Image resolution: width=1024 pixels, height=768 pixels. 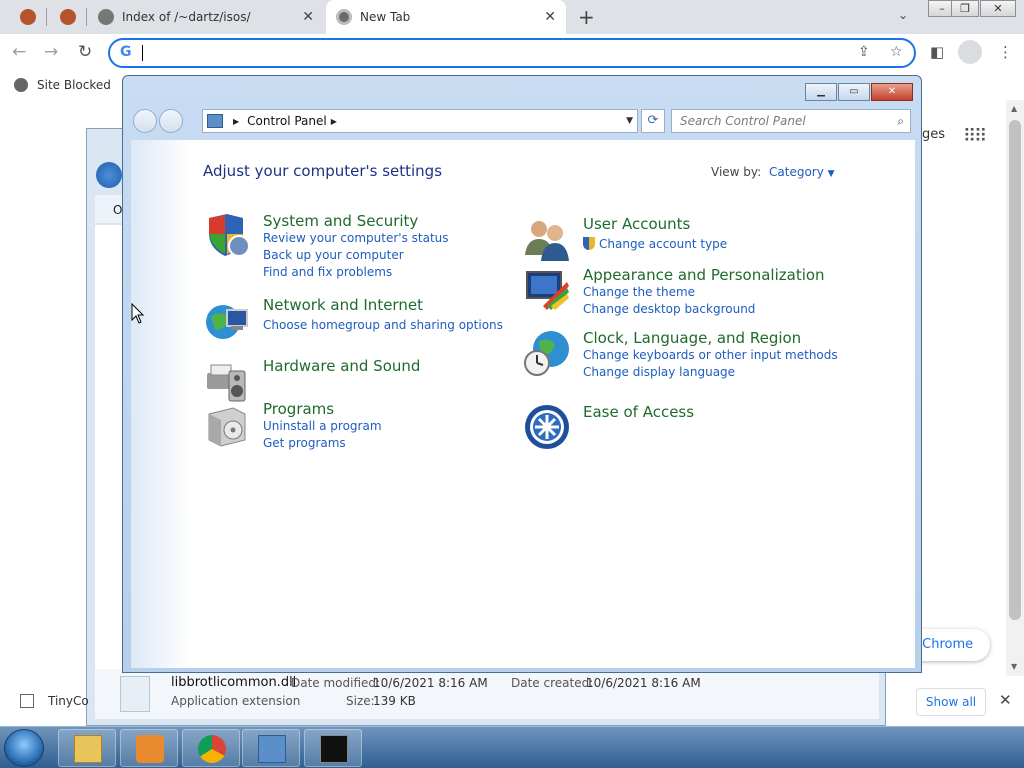 I want to click on scroll-up-icon: ▲, so click(x=1014, y=108).